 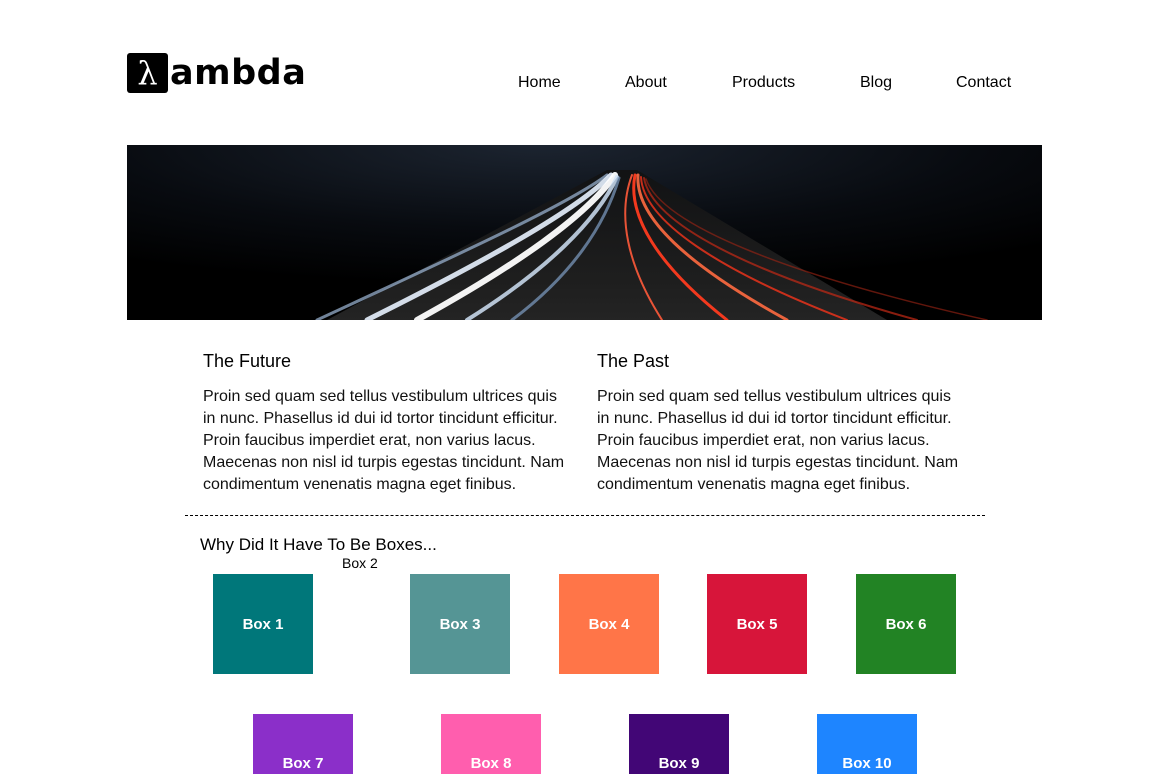 I want to click on box-6: Box 6, so click(x=906, y=624).